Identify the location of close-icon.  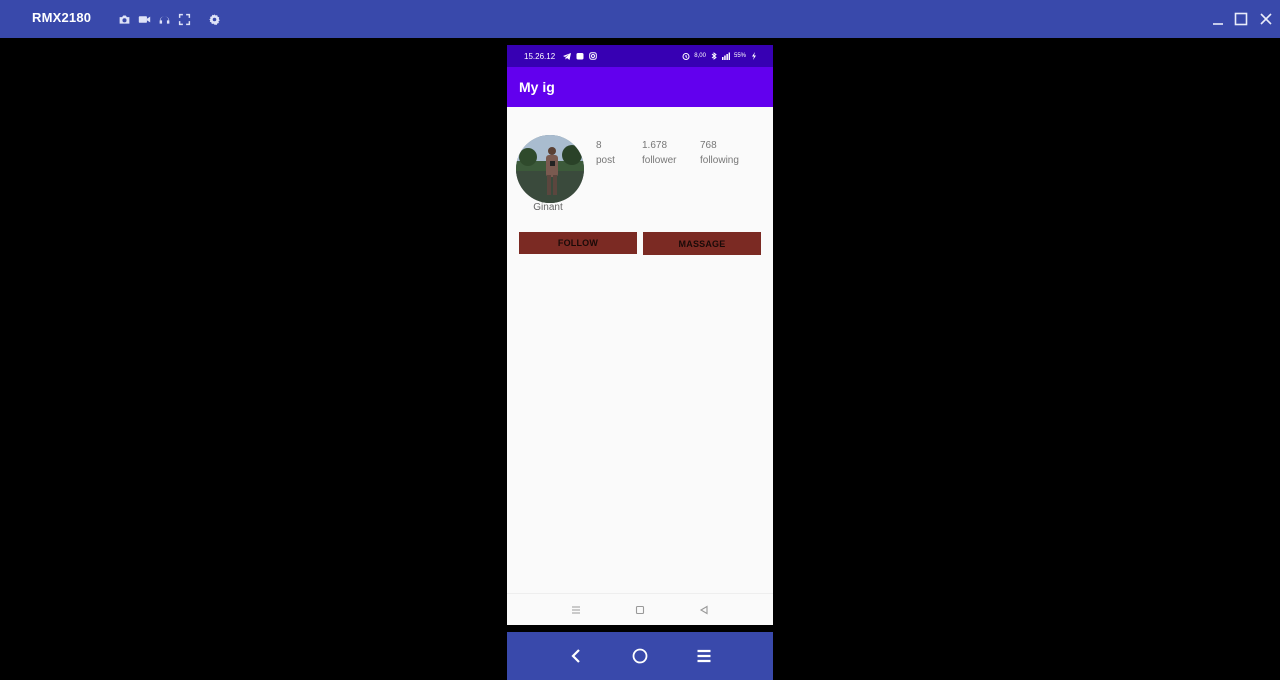
(1266, 19).